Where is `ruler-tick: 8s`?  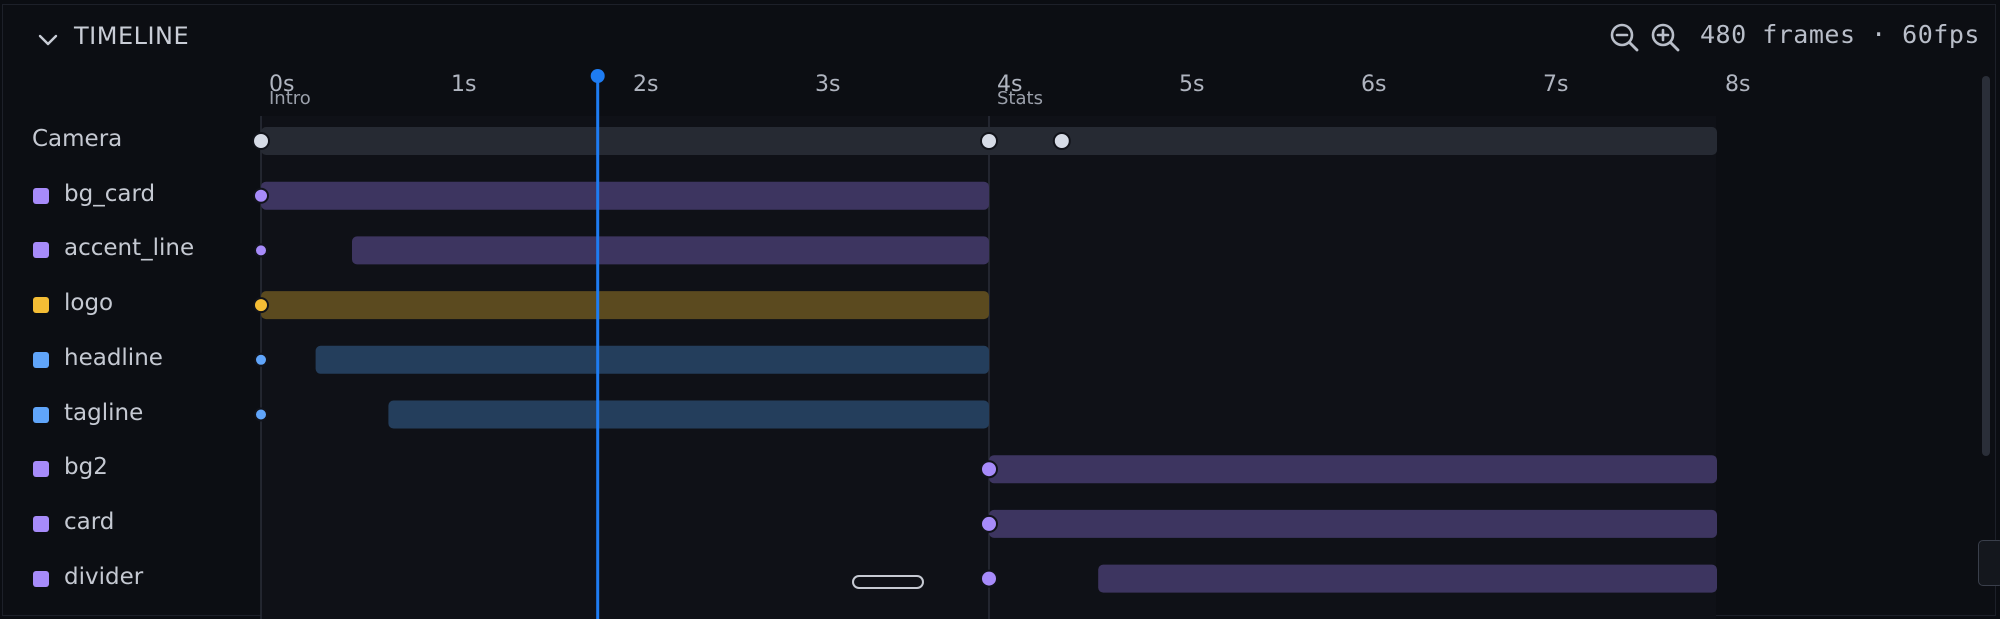 ruler-tick: 8s is located at coordinates (1738, 84).